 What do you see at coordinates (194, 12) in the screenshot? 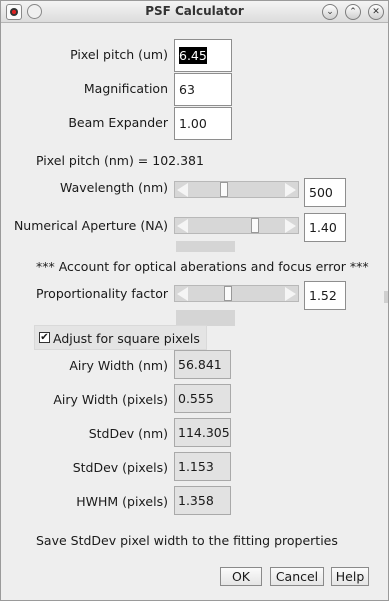
I see `title-bar: PSF Calculator ⌄ ⌃ ✕` at bounding box center [194, 12].